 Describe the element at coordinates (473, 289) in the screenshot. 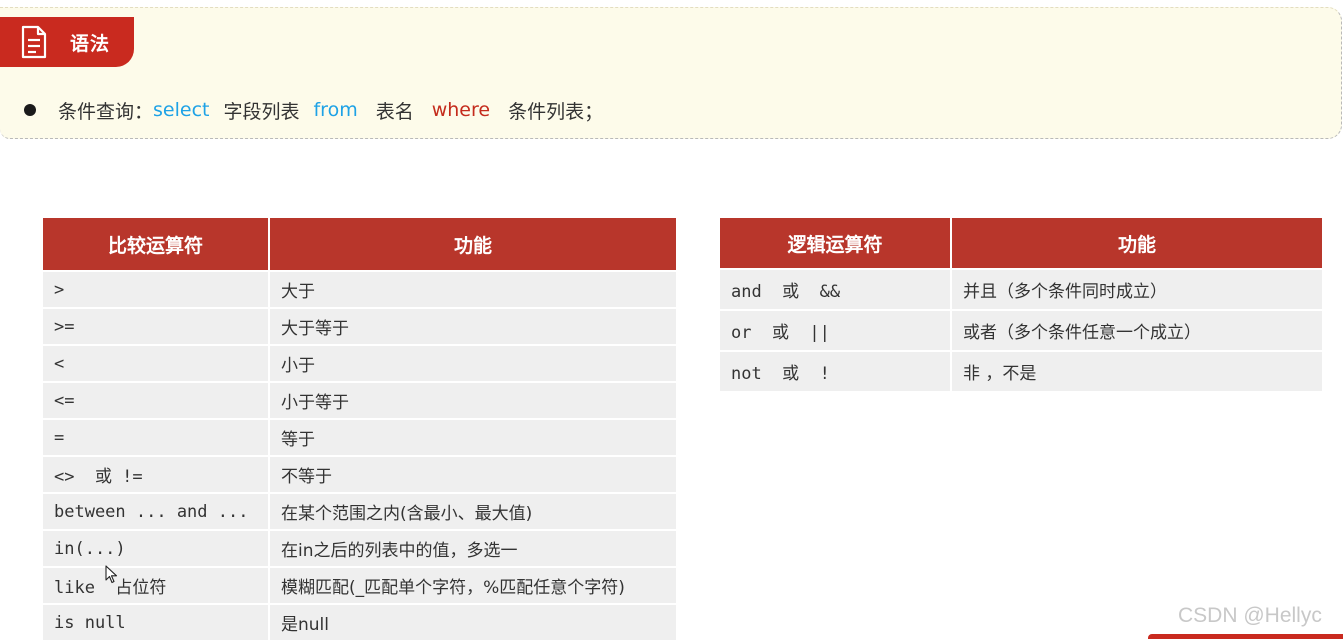

I see `function-cell: 大于` at that location.